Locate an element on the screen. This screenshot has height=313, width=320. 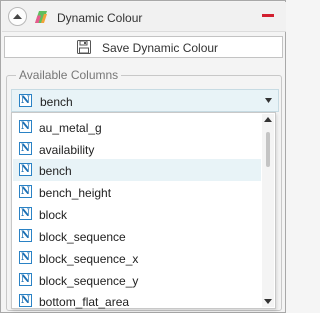
panel-title: Dynamic Colour is located at coordinates (100, 18).